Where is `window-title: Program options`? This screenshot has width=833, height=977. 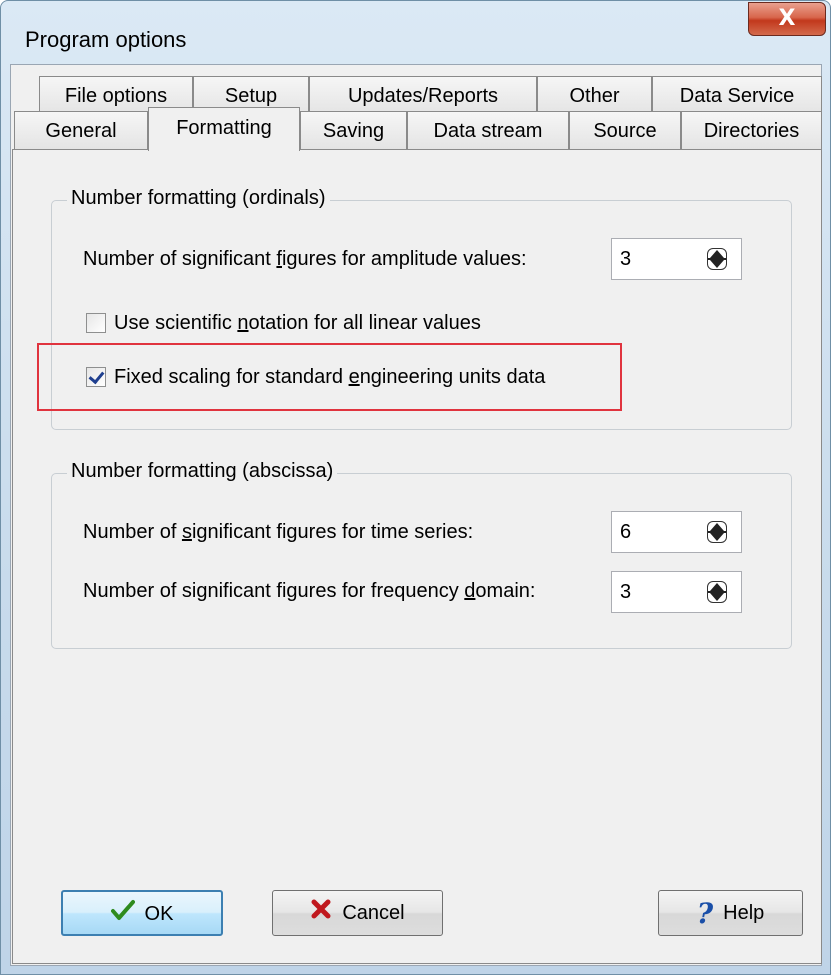 window-title: Program options is located at coordinates (106, 39).